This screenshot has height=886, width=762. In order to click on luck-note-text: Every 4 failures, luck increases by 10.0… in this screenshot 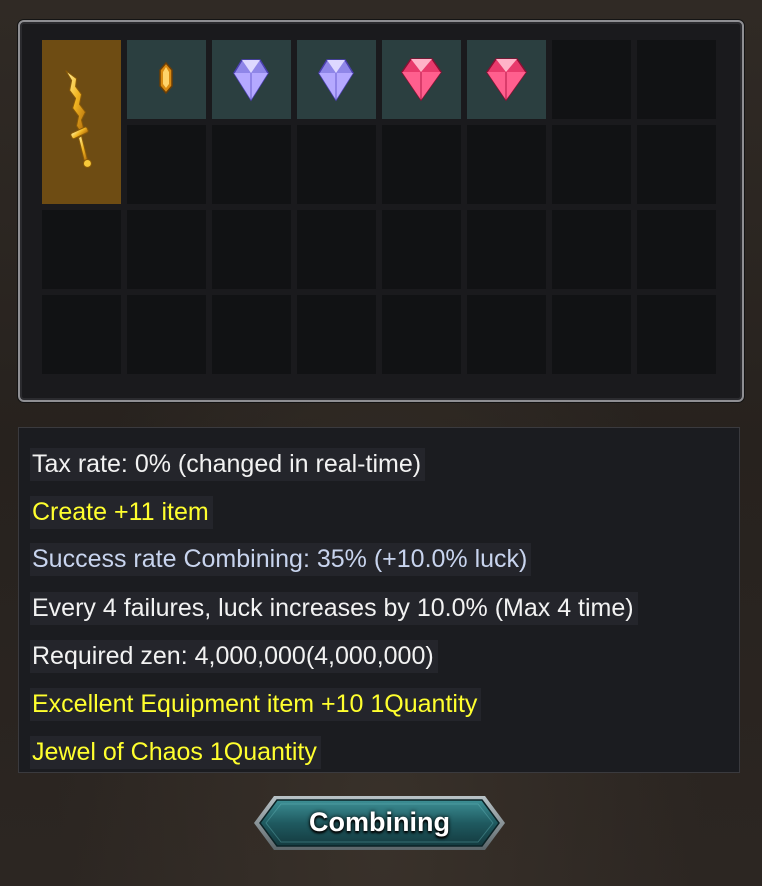, I will do `click(334, 608)`.